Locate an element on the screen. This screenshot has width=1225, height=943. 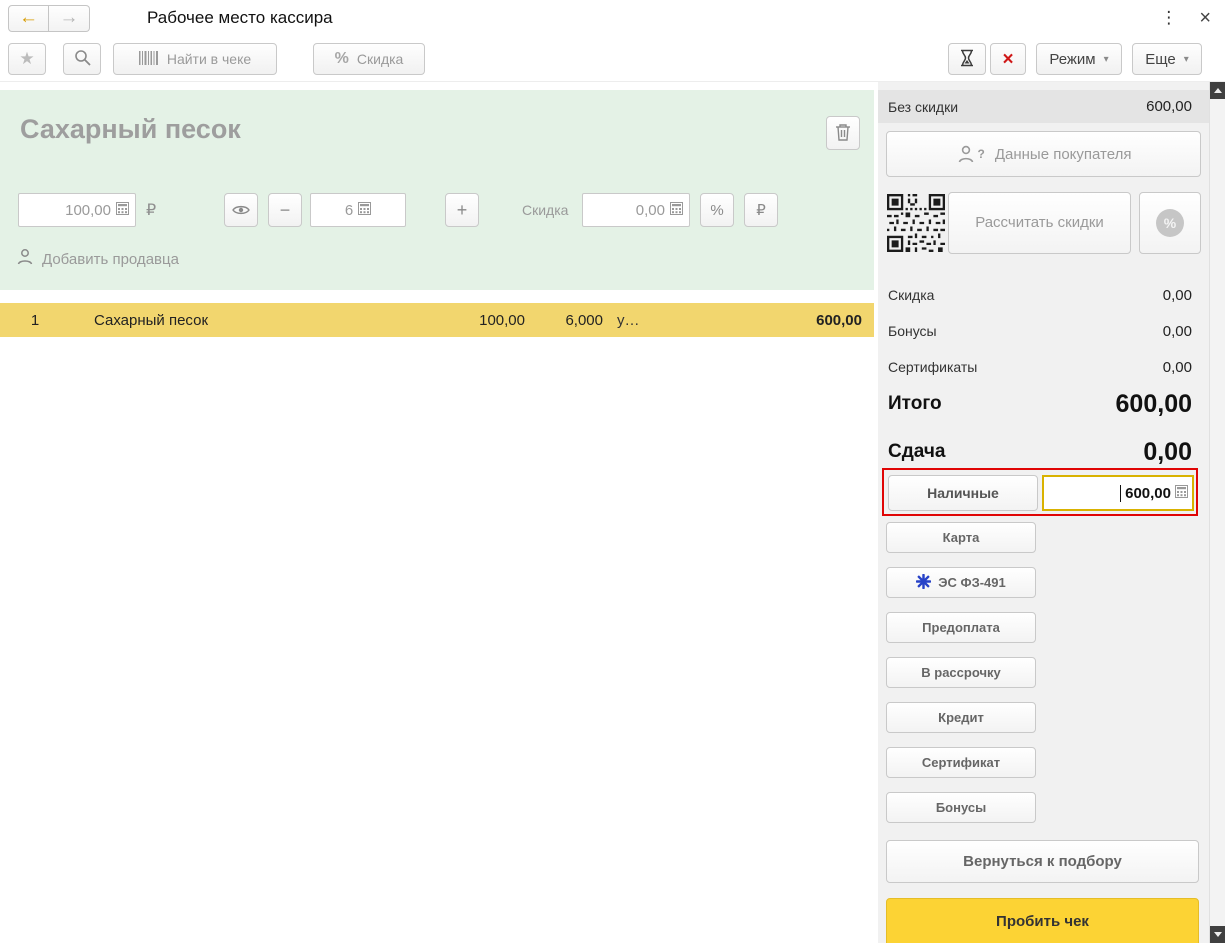
person-icon is located at coordinates (25, 259).